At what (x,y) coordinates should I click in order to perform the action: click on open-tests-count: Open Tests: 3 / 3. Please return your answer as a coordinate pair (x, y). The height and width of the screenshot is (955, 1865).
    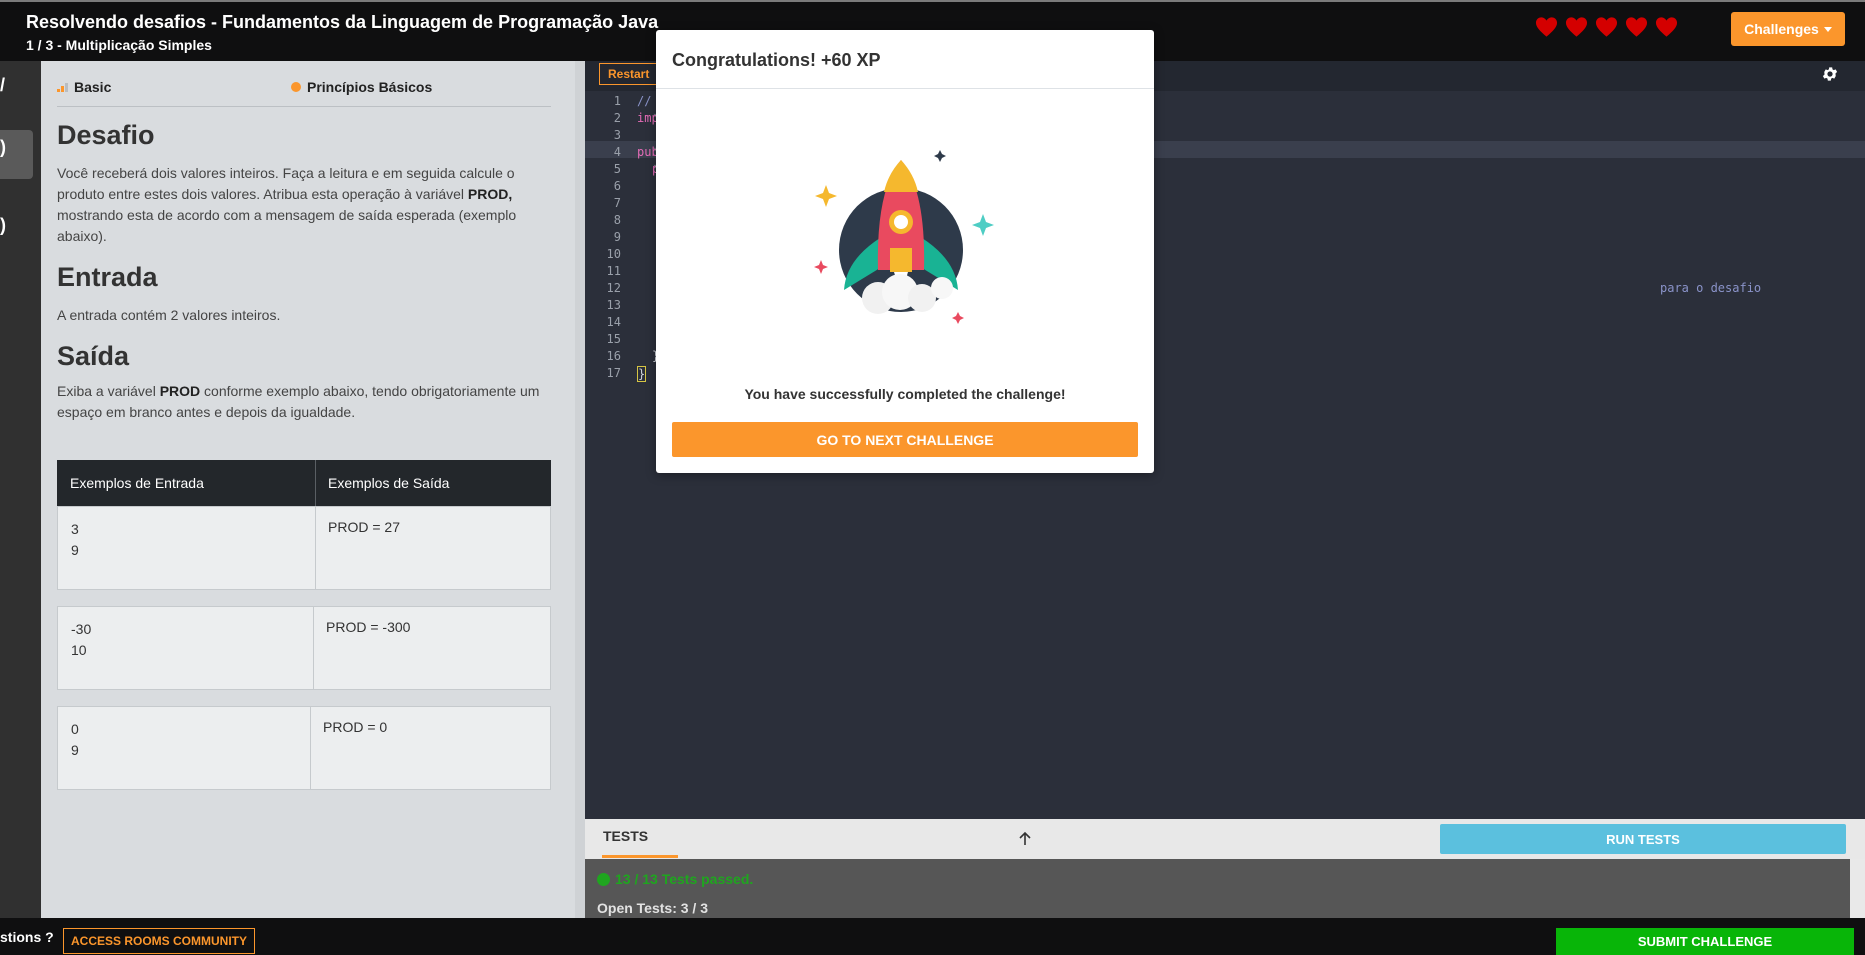
    Looking at the image, I should click on (652, 908).